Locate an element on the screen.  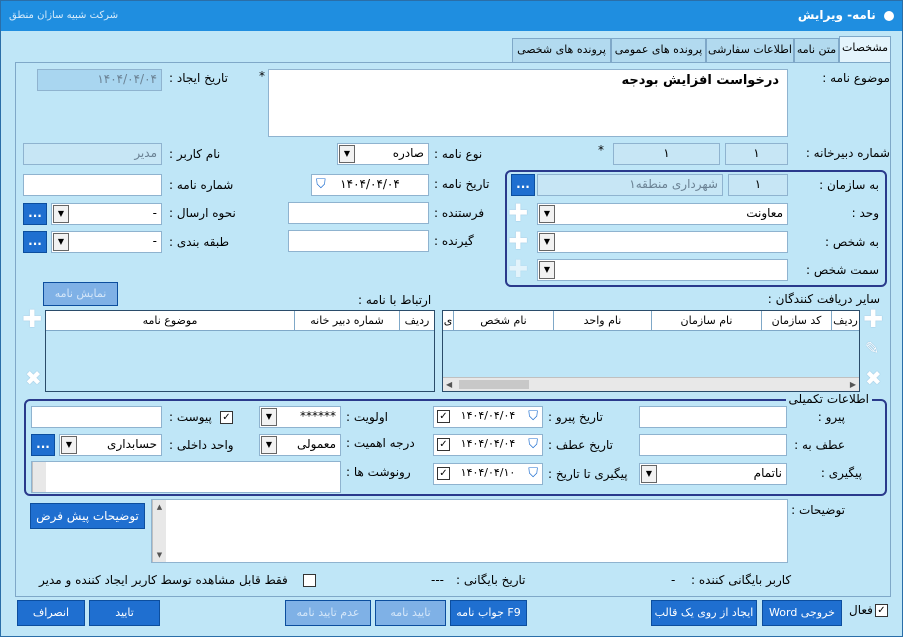
send-method-select: - ▼ is located at coordinates (106, 214).